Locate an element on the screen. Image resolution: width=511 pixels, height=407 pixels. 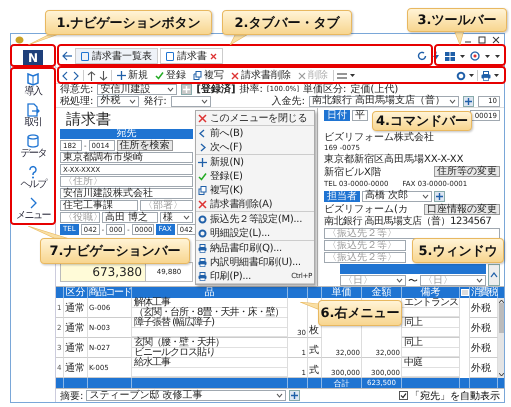
arrow-down-icon is located at coordinates (103, 75).